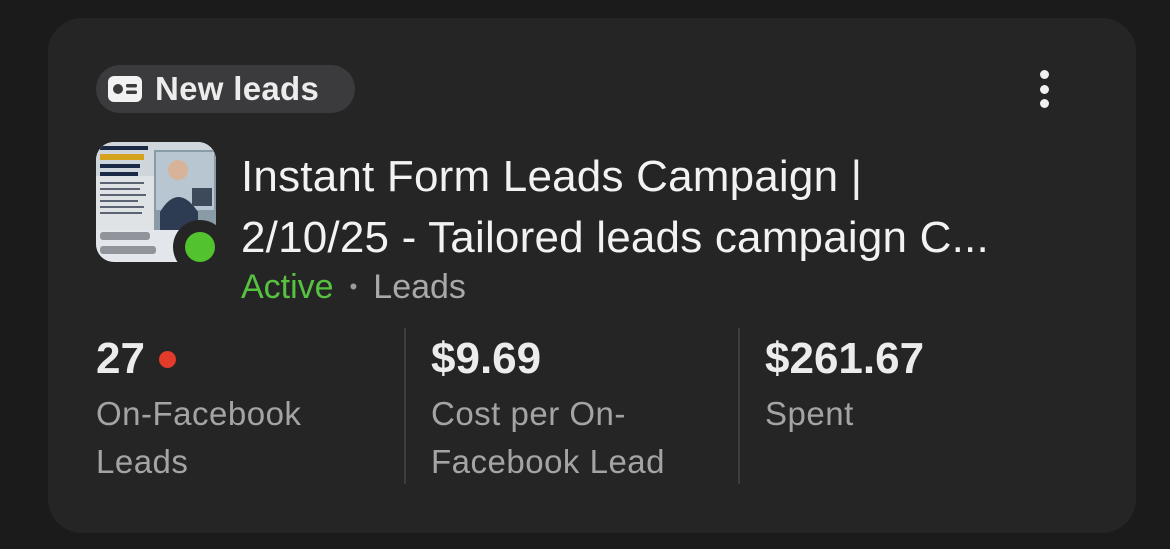 The height and width of the screenshot is (549, 1170). I want to click on stat-label: Spent, so click(809, 413).